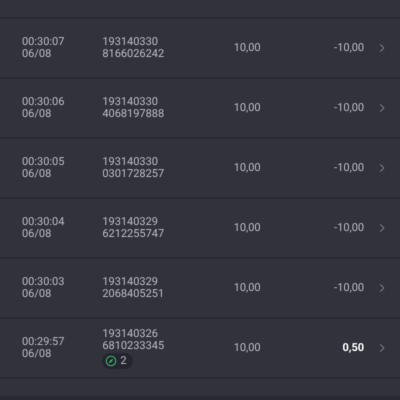  What do you see at coordinates (200, 108) in the screenshot?
I see `list-row: 00:30:06 06/08 193140330 4068197888 10,00 -10,00` at bounding box center [200, 108].